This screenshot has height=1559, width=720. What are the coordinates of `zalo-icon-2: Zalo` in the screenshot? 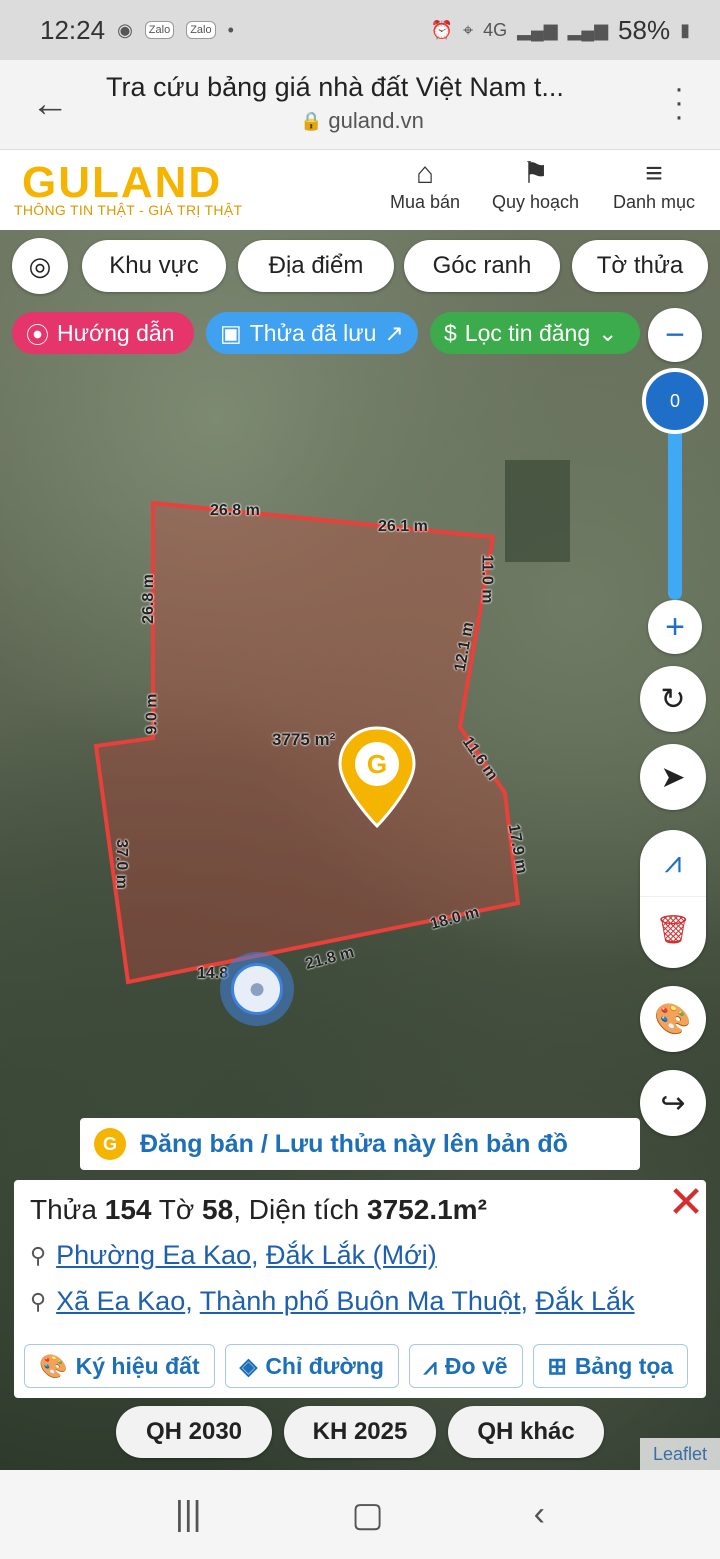 It's located at (201, 30).